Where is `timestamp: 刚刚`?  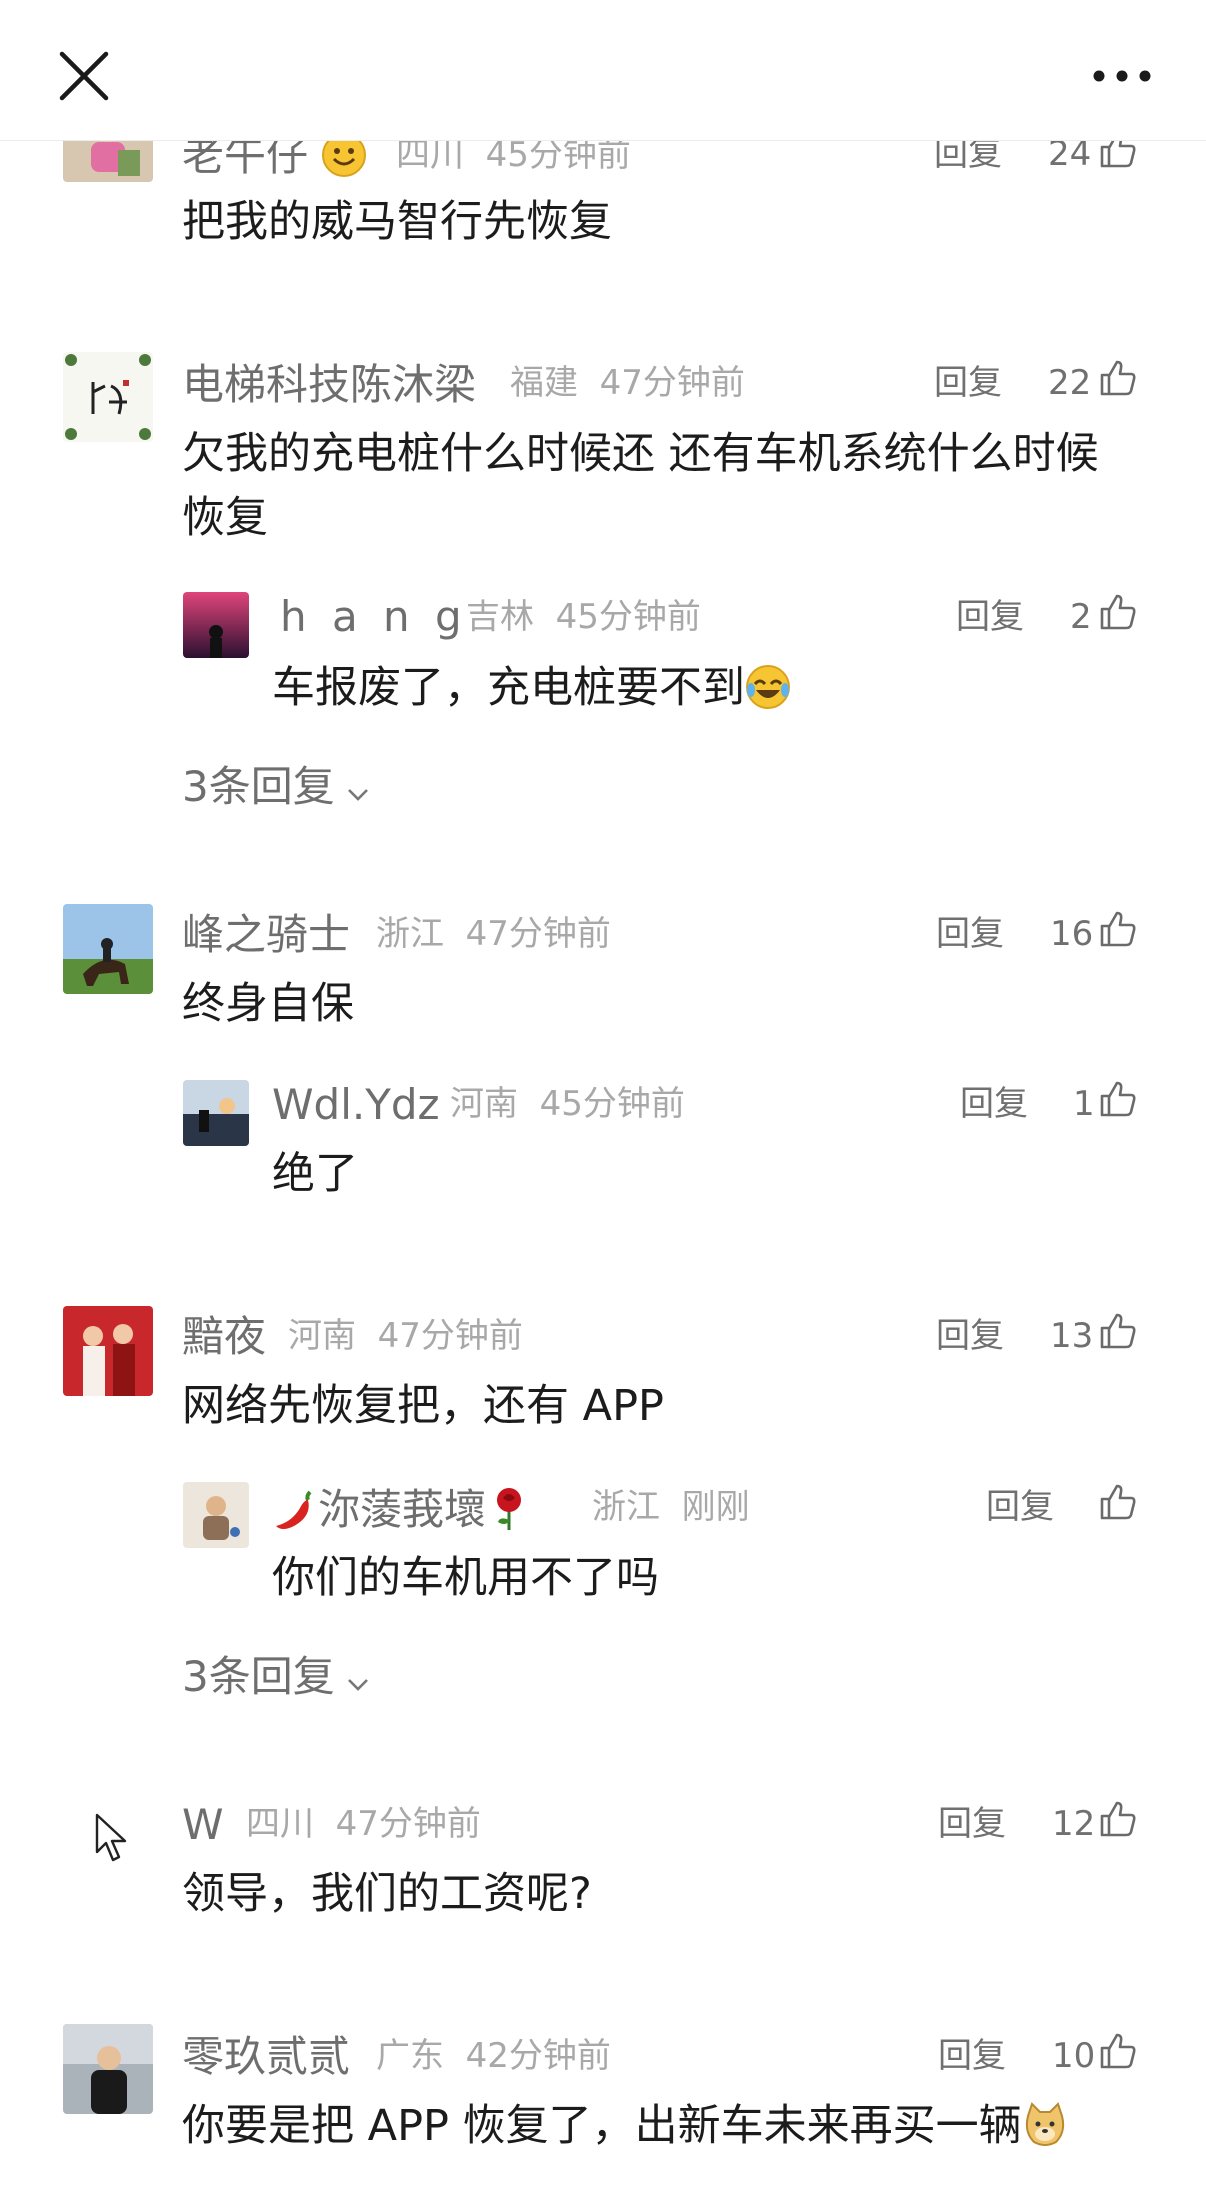
timestamp: 刚刚 is located at coordinates (715, 1507).